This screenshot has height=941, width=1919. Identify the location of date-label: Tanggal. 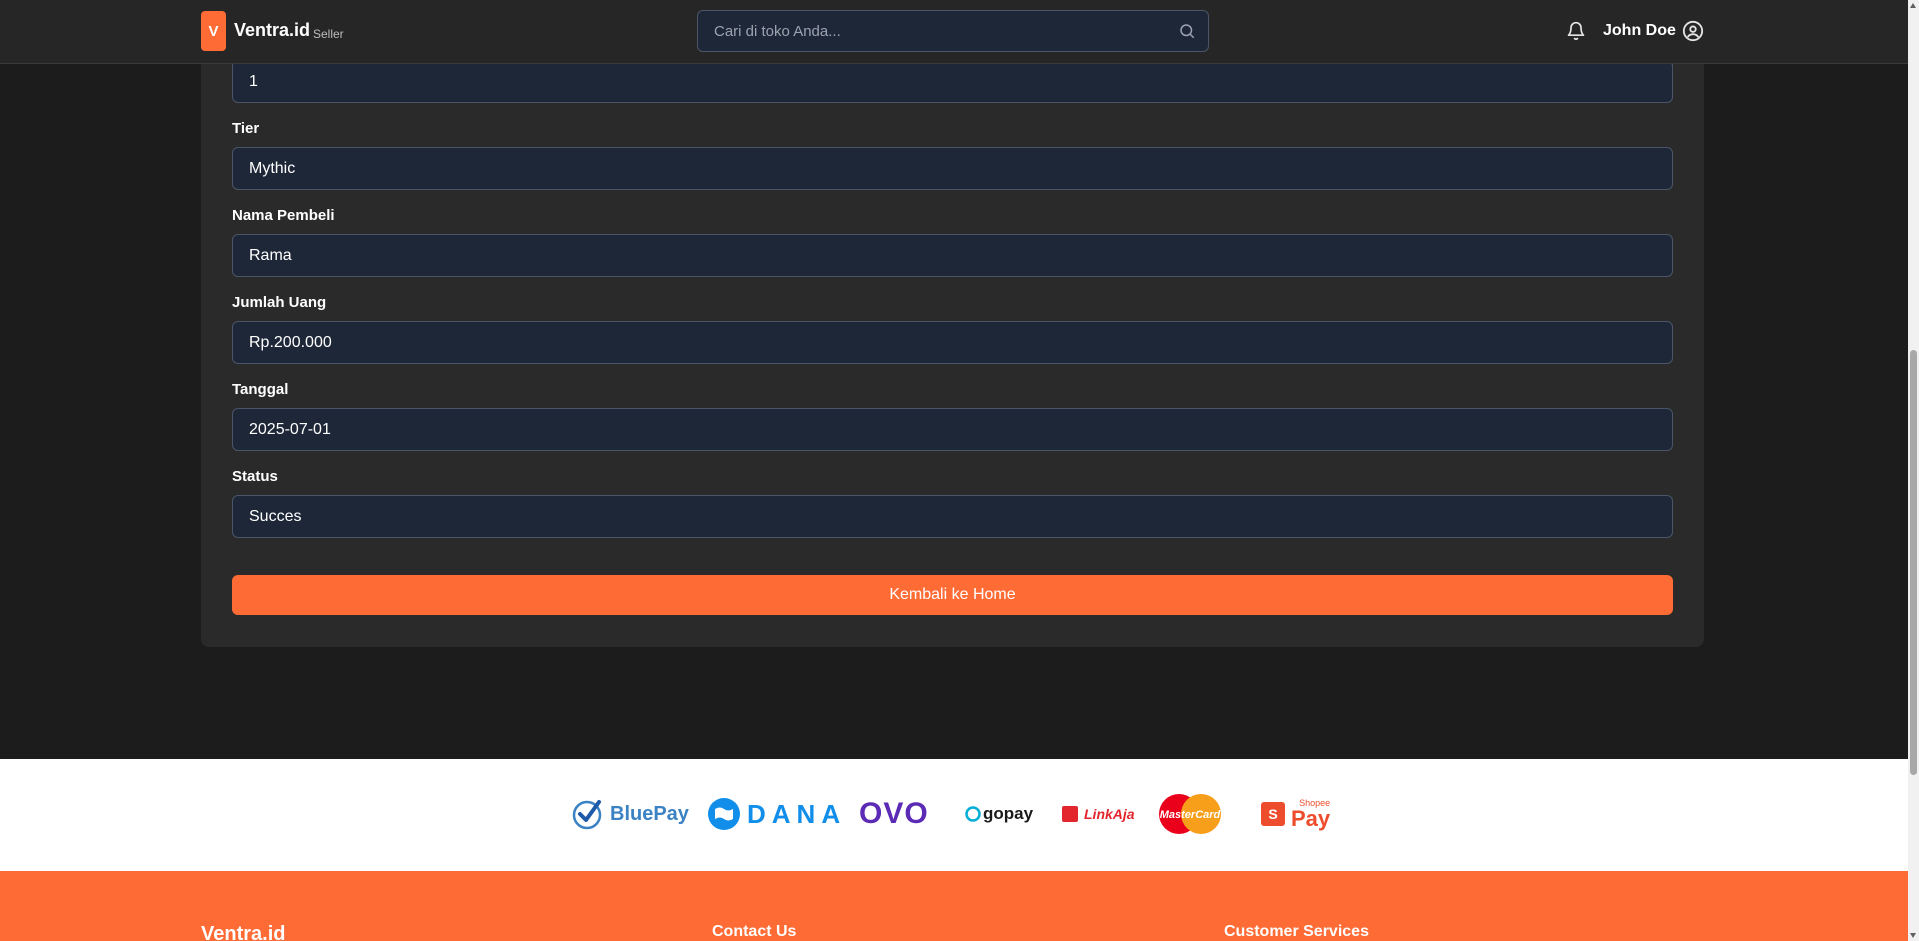
(260, 389).